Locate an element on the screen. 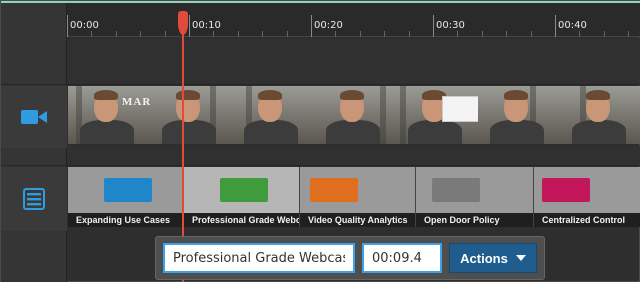 Image resolution: width=640 pixels, height=282 pixels. slide-label: Open Door Policy is located at coordinates (474, 220).